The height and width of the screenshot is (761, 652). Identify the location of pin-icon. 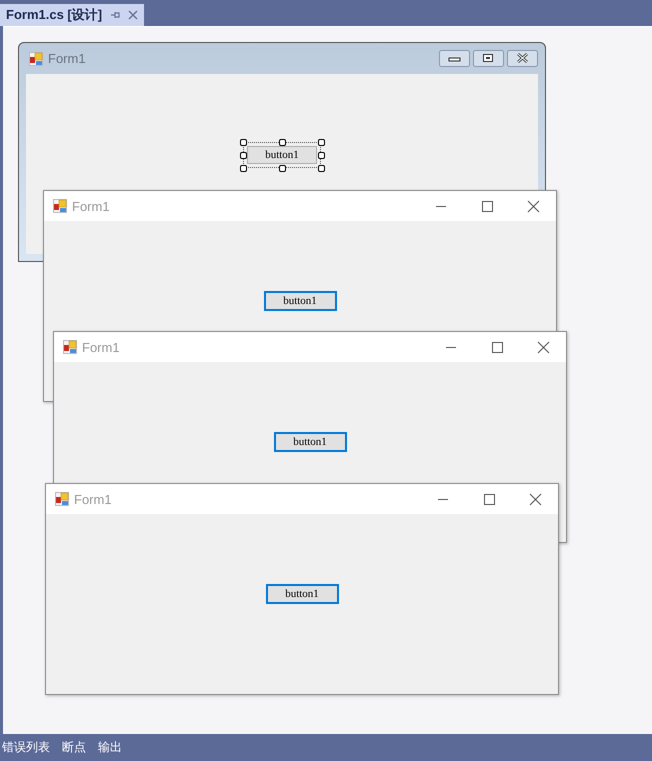
(115, 15).